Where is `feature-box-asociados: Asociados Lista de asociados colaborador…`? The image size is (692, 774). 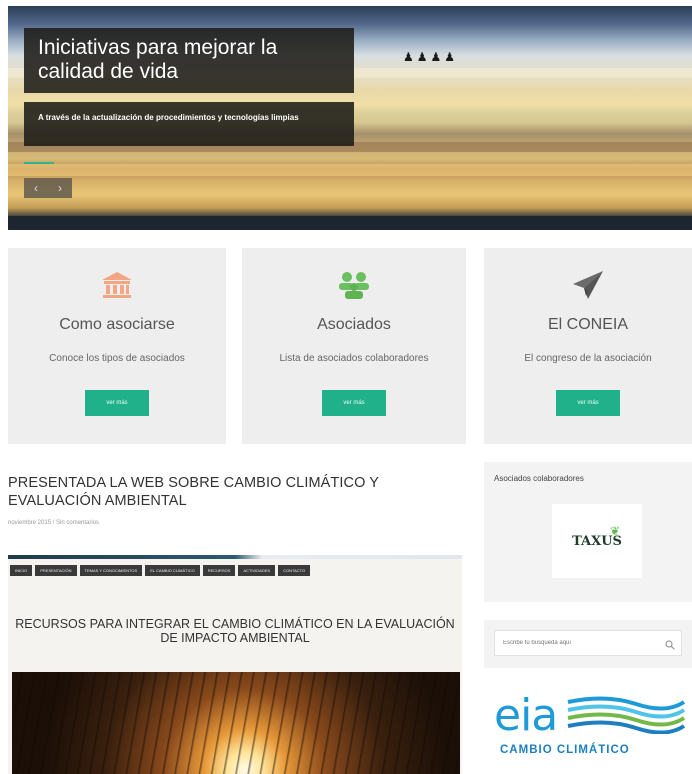
feature-box-asociados: Asociados Lista de asociados colaborador… is located at coordinates (354, 346).